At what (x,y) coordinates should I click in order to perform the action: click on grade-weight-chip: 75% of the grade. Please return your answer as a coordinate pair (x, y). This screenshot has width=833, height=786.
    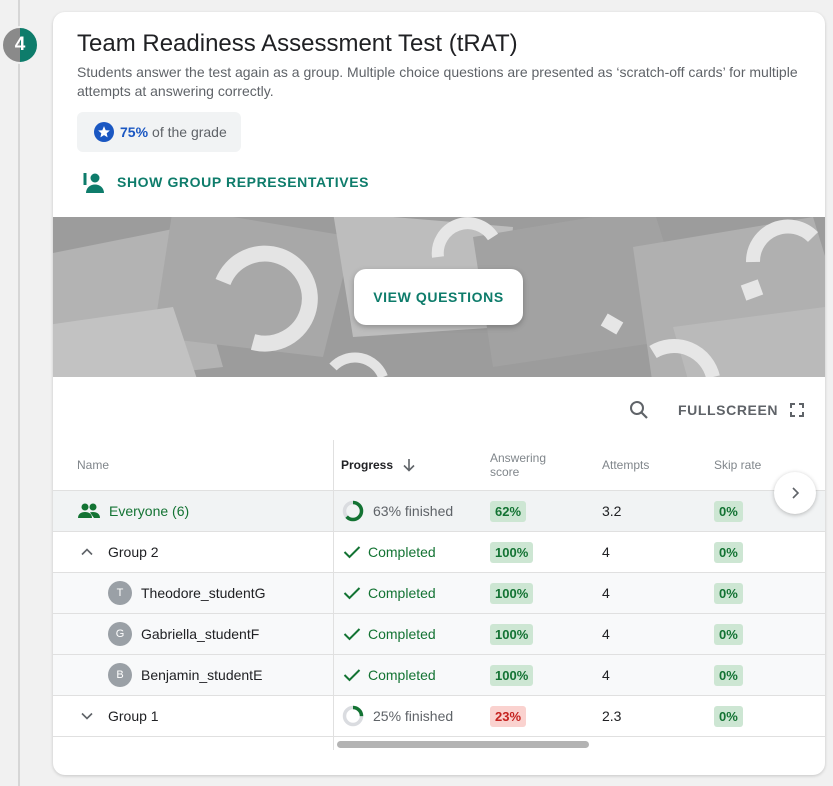
    Looking at the image, I should click on (159, 132).